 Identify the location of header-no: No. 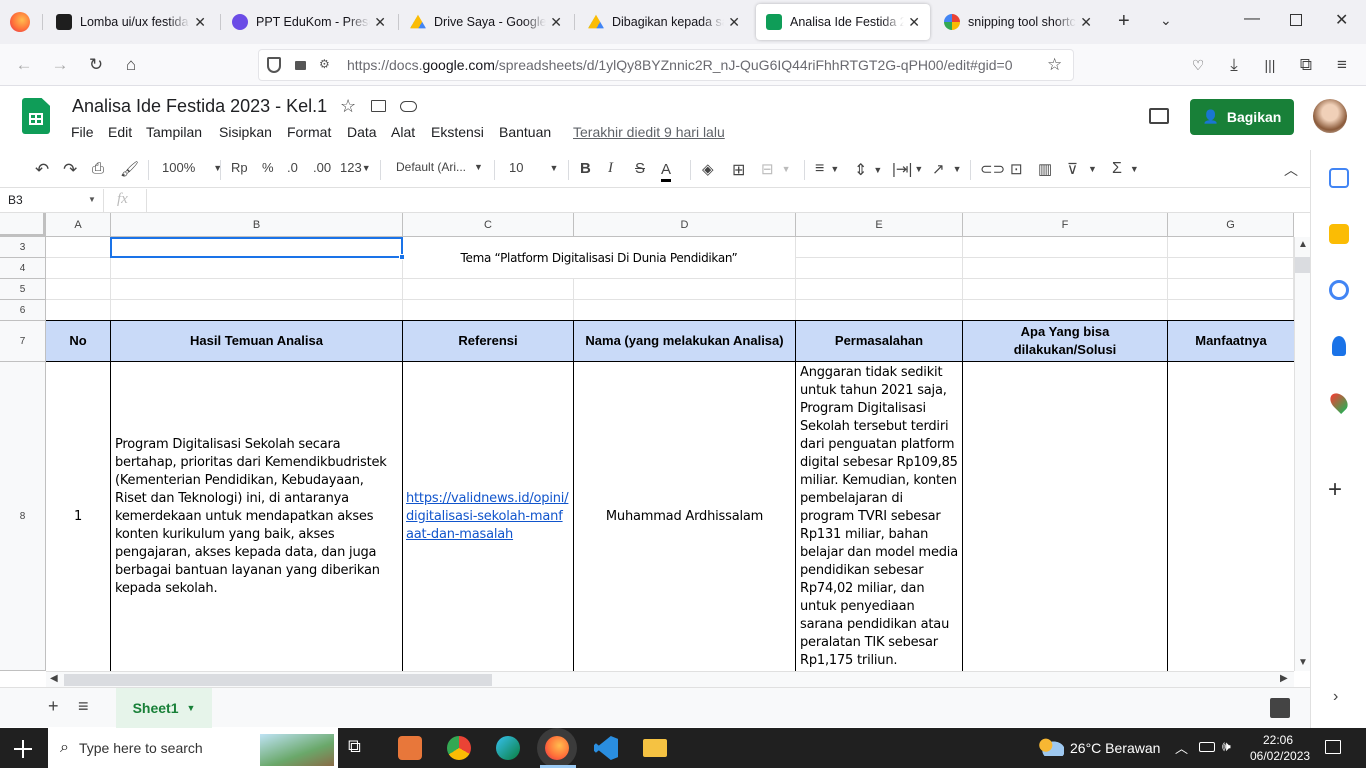
(78, 341).